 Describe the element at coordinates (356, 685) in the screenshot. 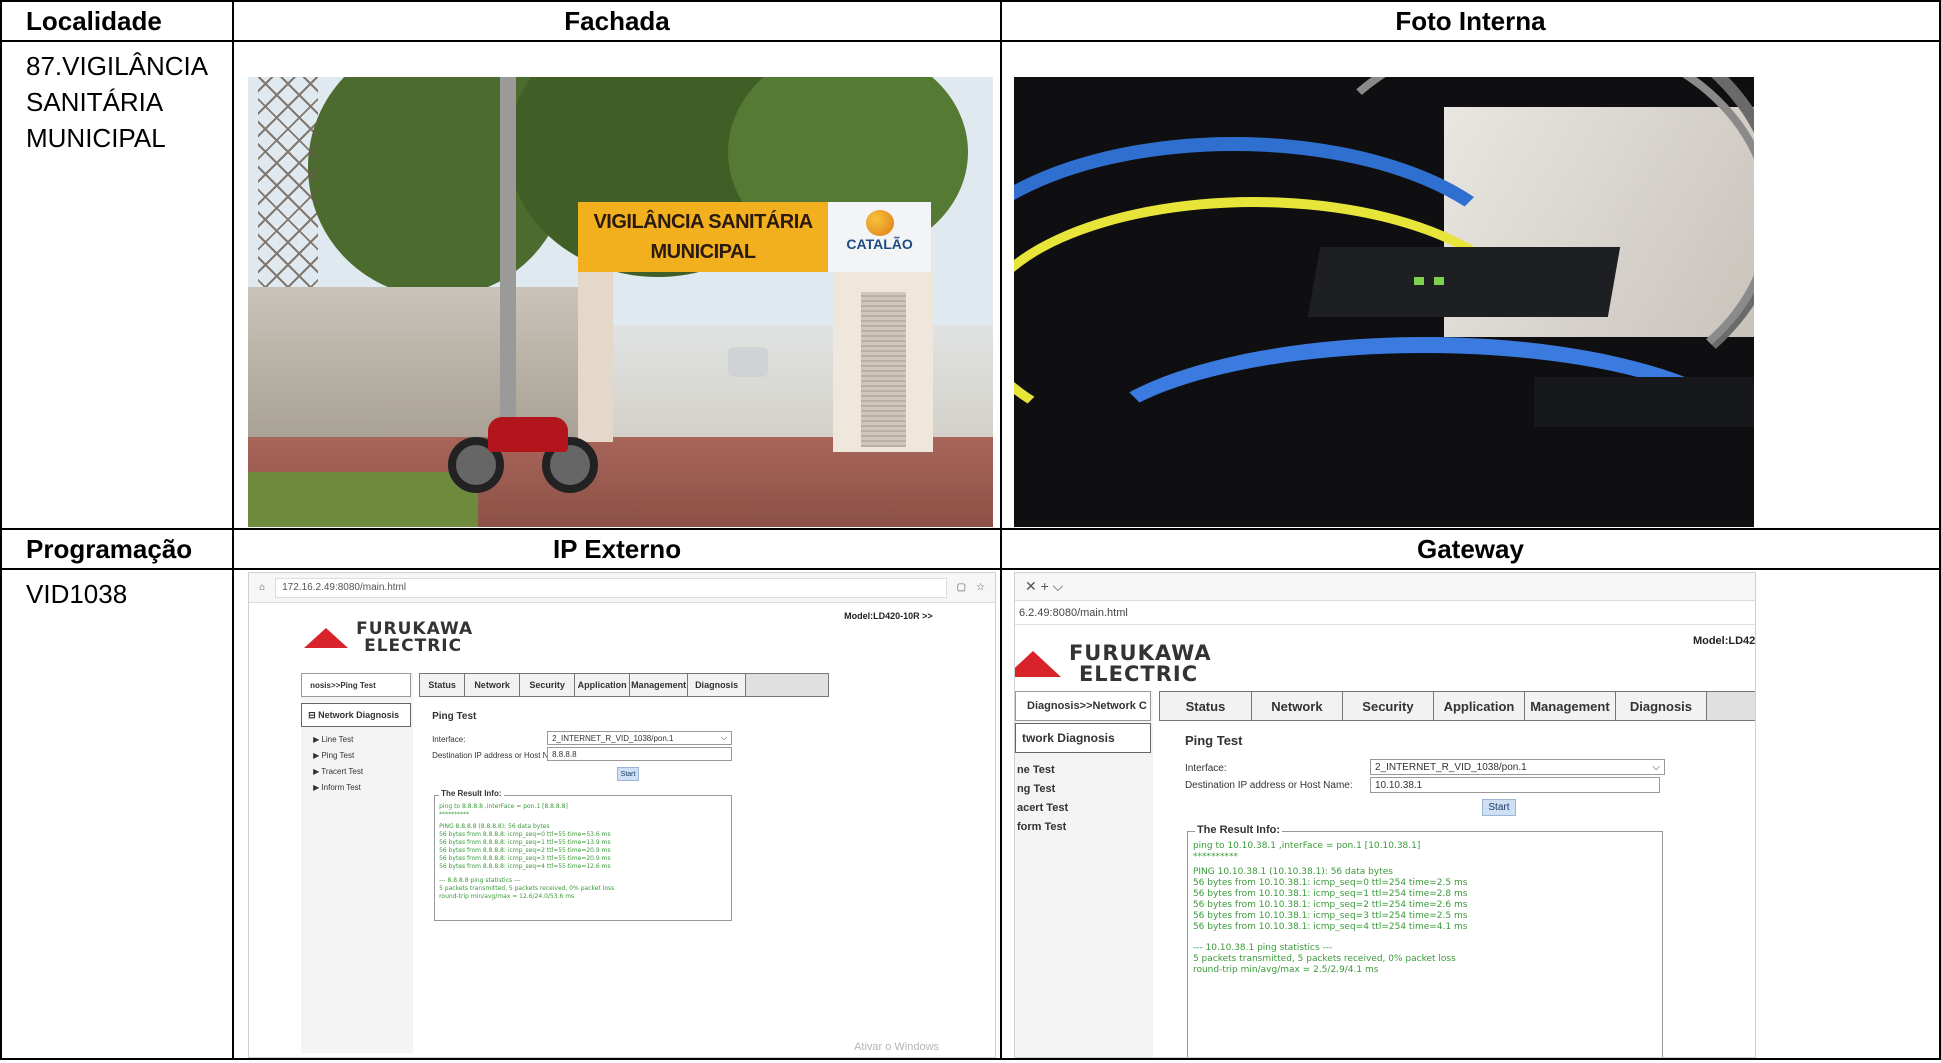

I see `breadcrumb: nosis>>Ping Test` at that location.